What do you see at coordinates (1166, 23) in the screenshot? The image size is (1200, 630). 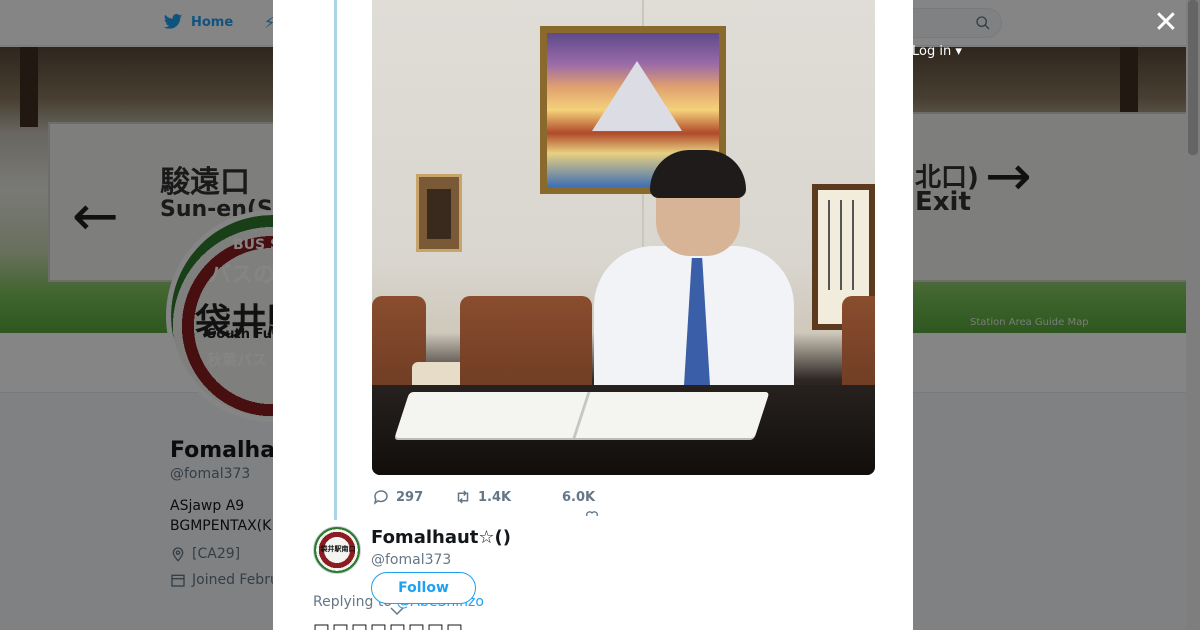 I see `close-icon: ✕` at bounding box center [1166, 23].